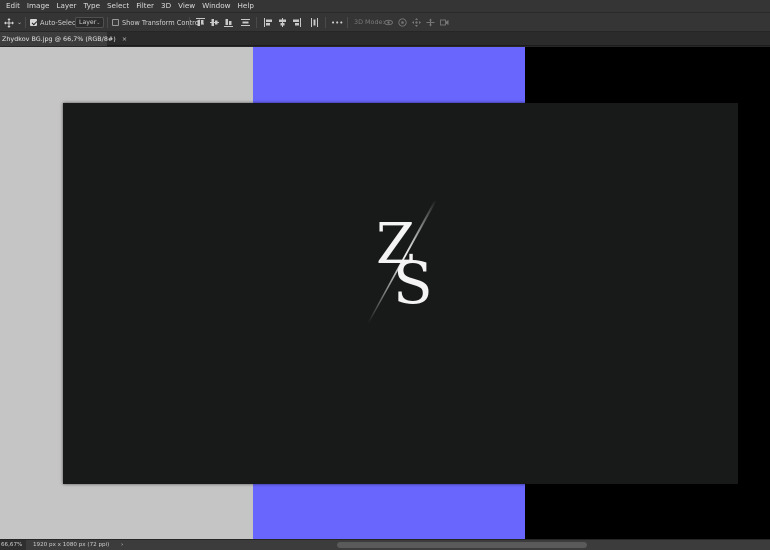 Image resolution: width=770 pixels, height=550 pixels. What do you see at coordinates (71, 545) in the screenshot?
I see `document-size-info: 1920 px x 1080 px (72 ppi)` at bounding box center [71, 545].